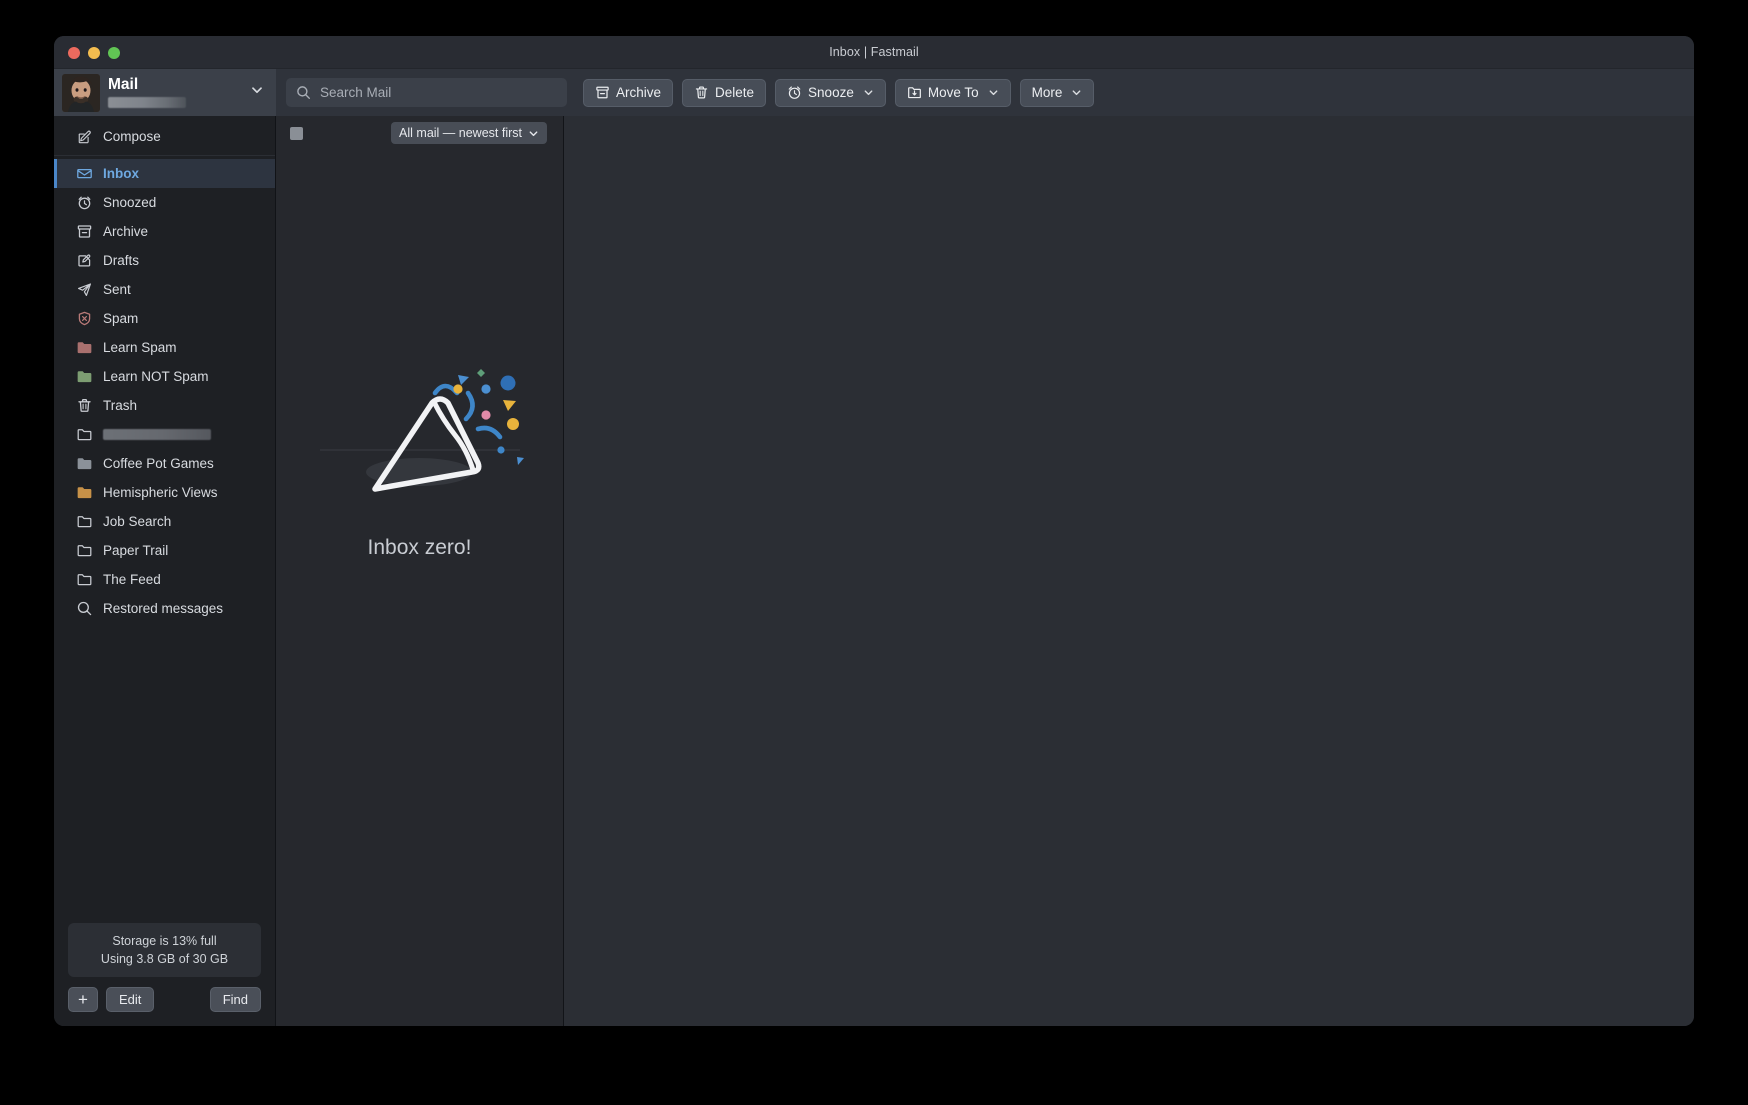 Image resolution: width=1748 pixels, height=1105 pixels. Describe the element at coordinates (164, 959) in the screenshot. I see `storage-usage-text: Using 3.8 GB of 30 GB` at that location.